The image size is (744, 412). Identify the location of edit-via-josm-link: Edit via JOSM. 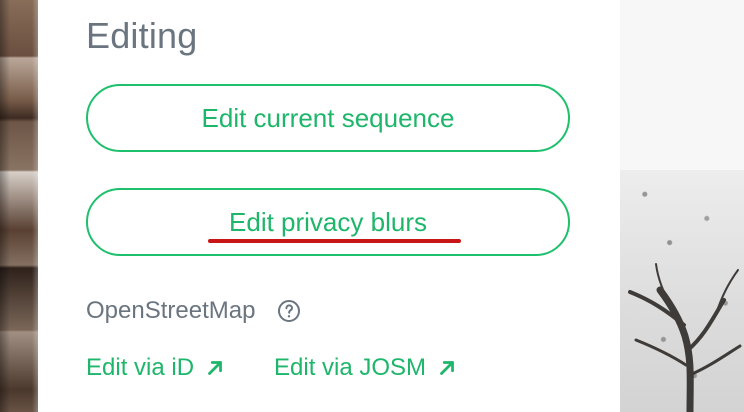
(366, 368).